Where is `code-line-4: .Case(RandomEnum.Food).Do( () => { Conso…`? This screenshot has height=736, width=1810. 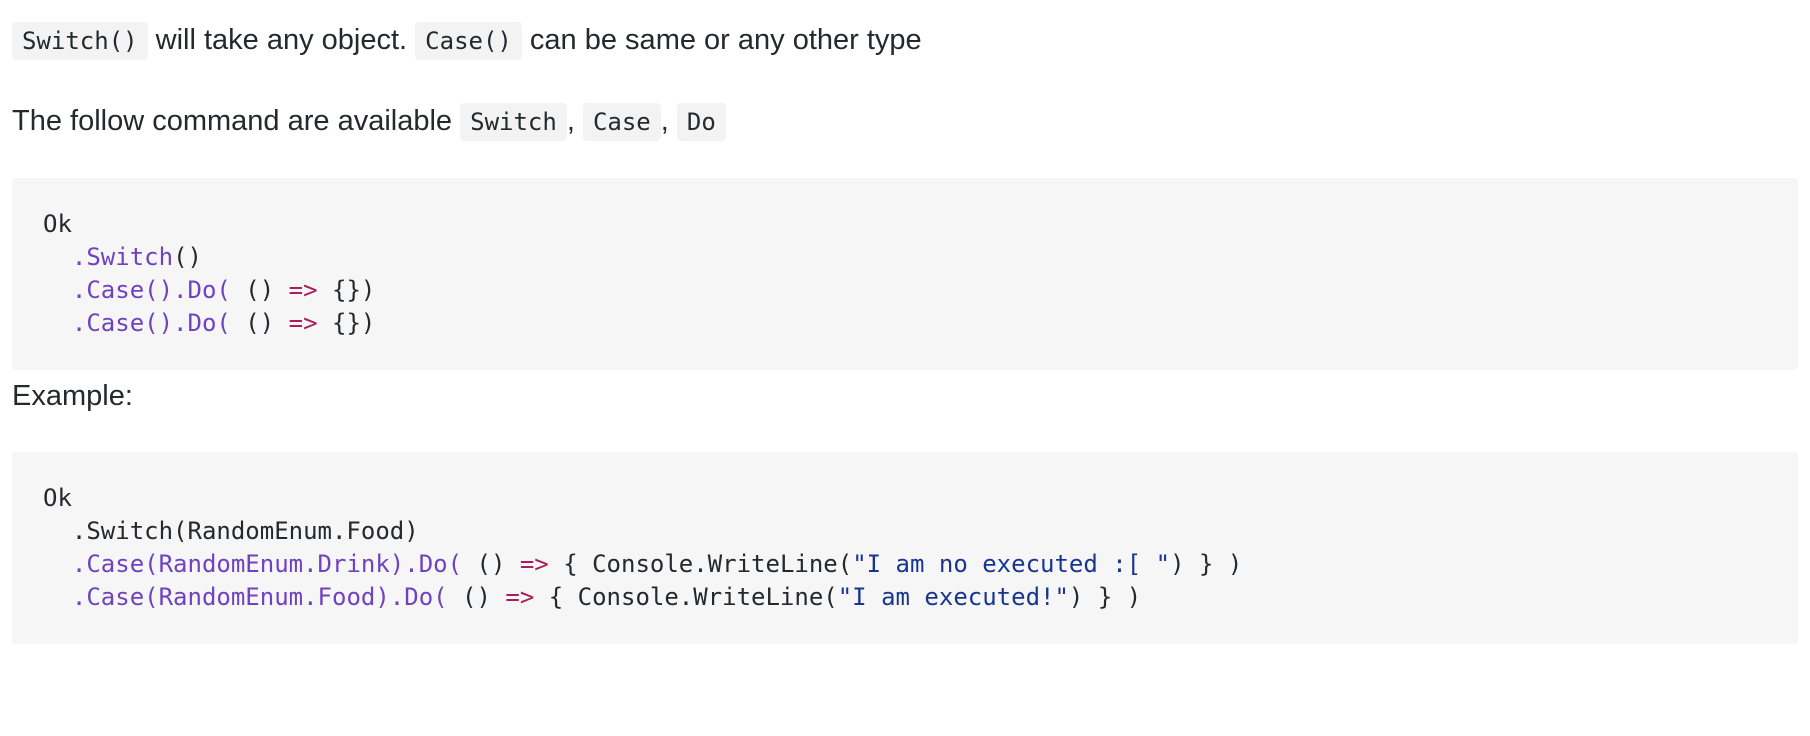
code-line-4: .Case(RandomEnum.Food).Do( () => { Conso… is located at coordinates (606, 597).